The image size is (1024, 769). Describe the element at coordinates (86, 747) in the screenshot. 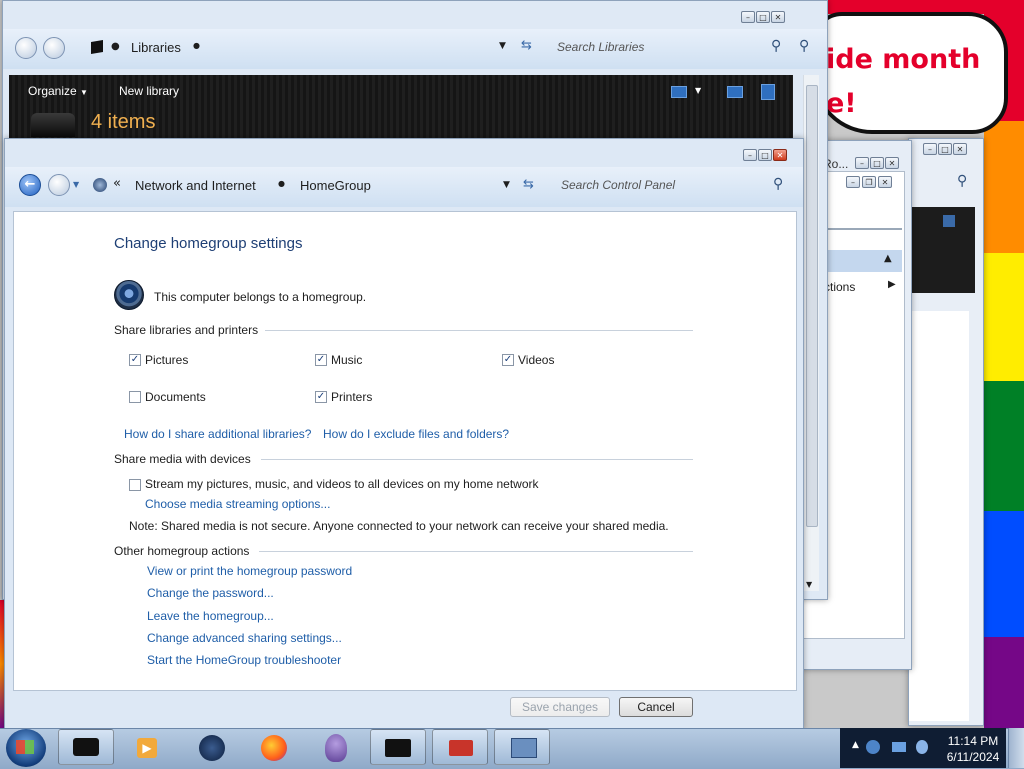

I see `libraries-app-icon` at that location.